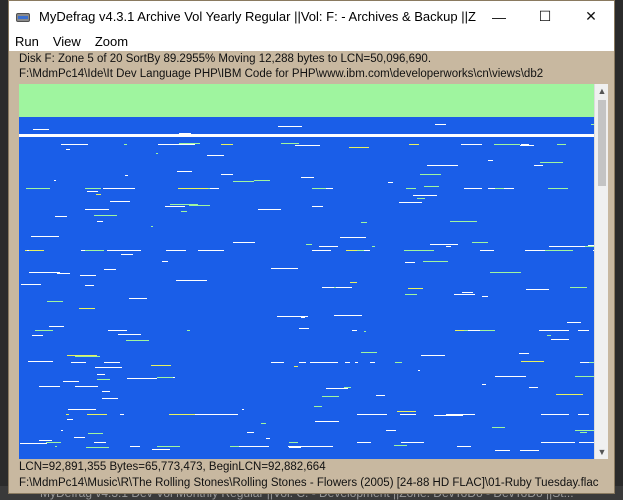 This screenshot has width=623, height=500. I want to click on chevron-up-icon: ▲, so click(602, 91).